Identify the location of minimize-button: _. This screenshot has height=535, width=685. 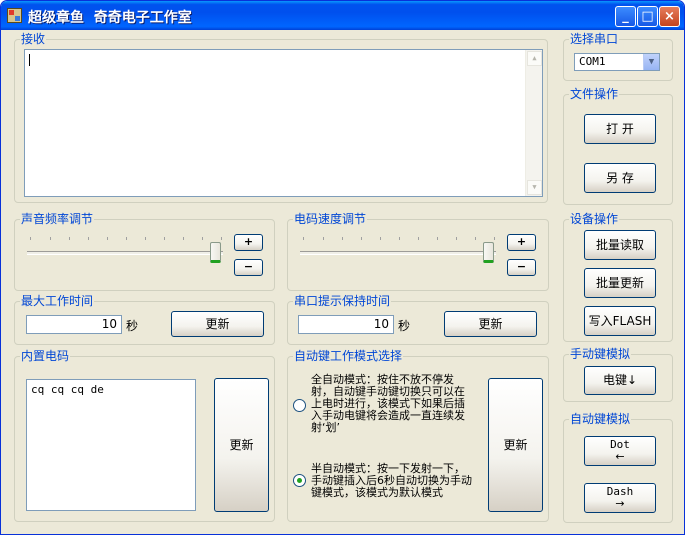
(625, 16).